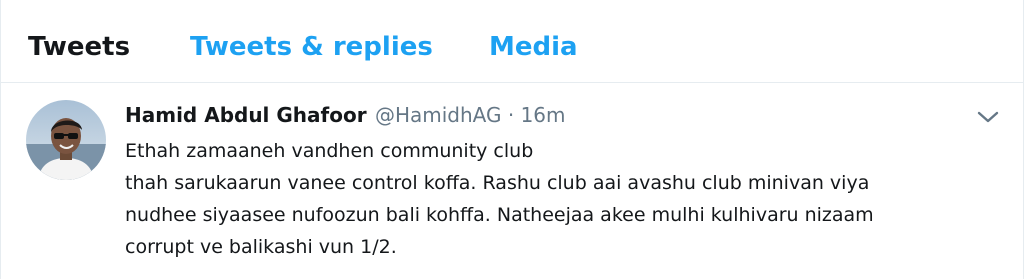 The image size is (1024, 279). Describe the element at coordinates (533, 47) in the screenshot. I see `tab-media: Media` at that location.